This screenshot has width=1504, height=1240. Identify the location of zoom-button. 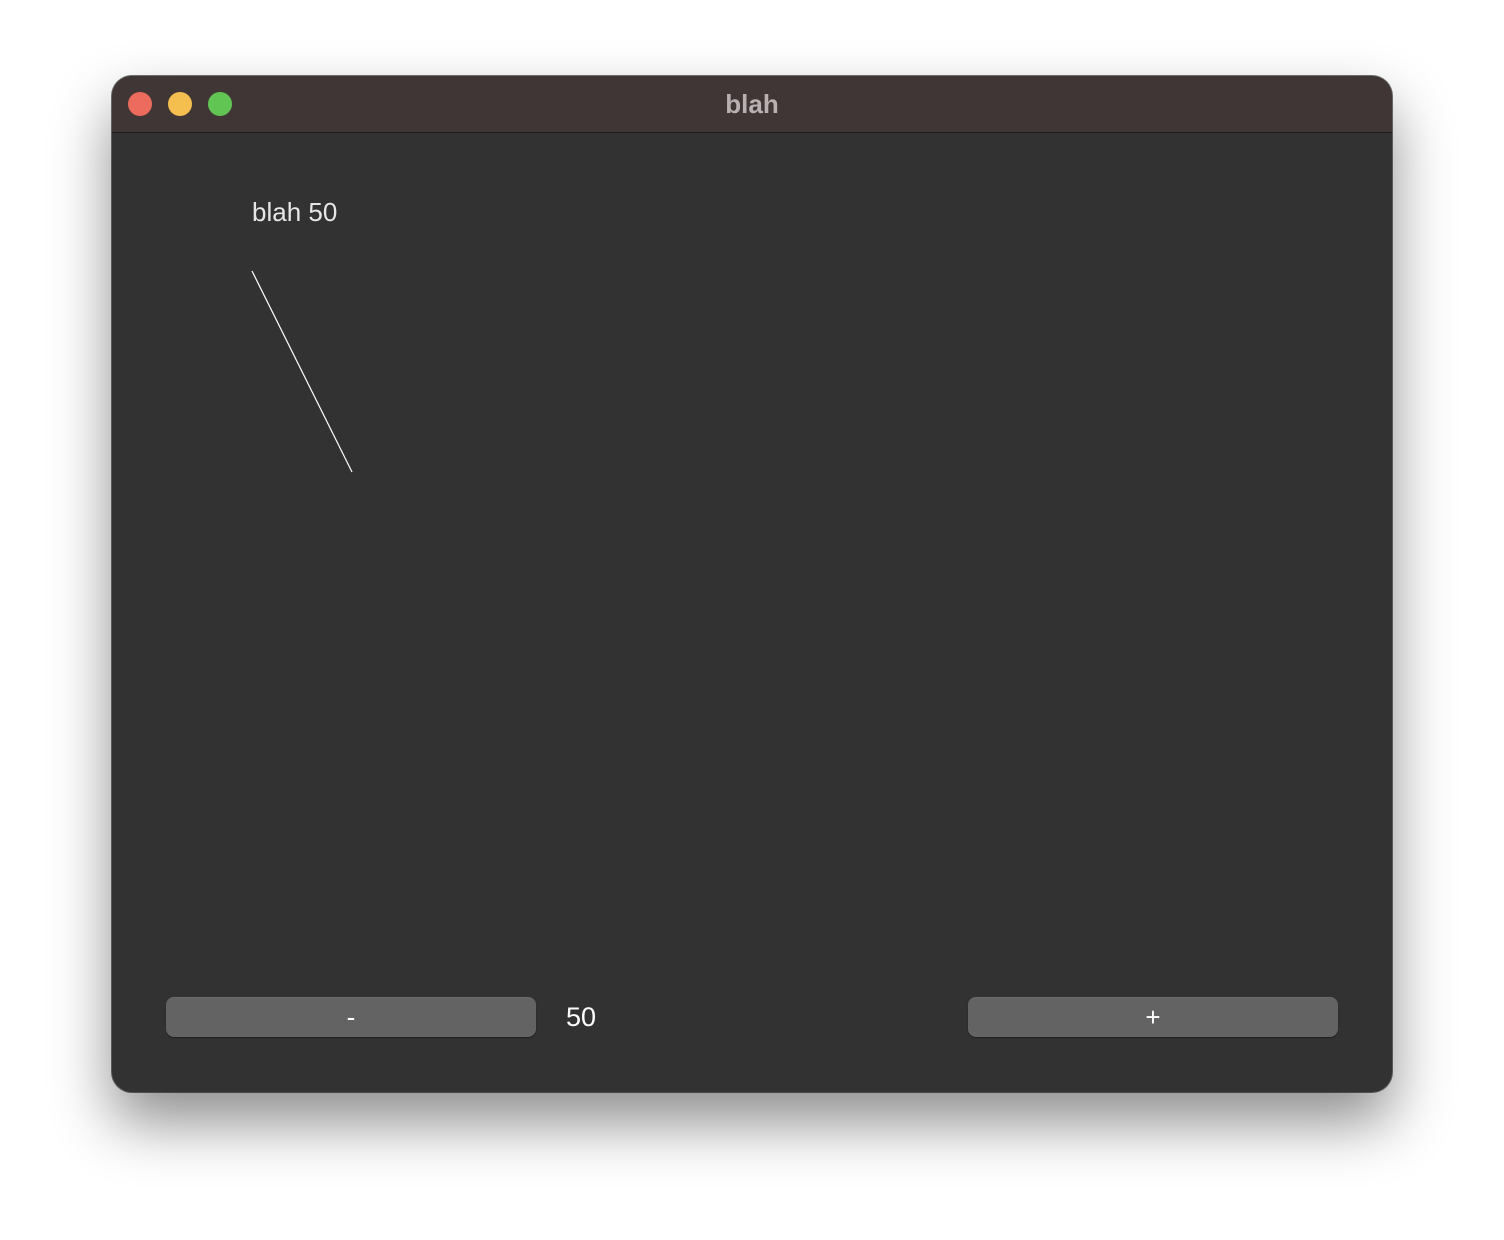
(220, 104).